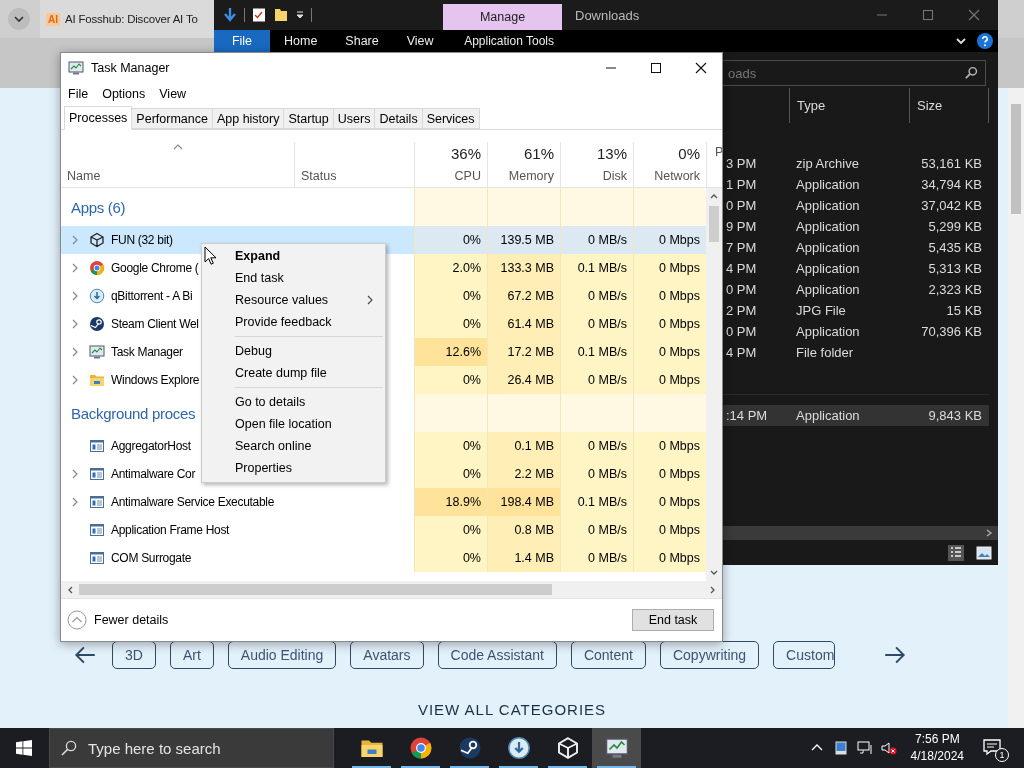 The image size is (1024, 768). Describe the element at coordinates (856, 331) in the screenshot. I see `file-row: 0 PM Application 70,396 KB` at that location.